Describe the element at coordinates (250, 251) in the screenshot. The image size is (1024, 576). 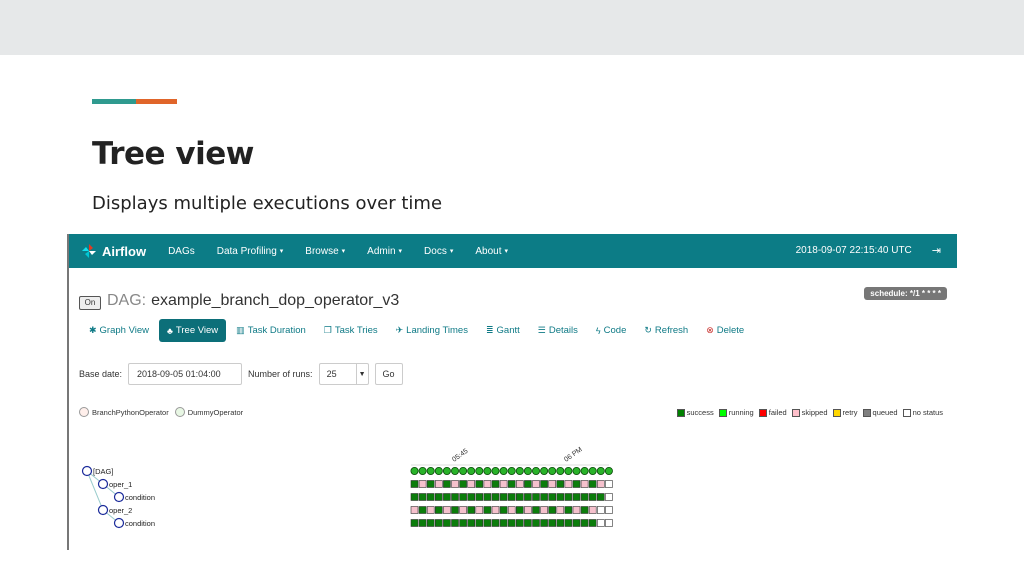
I see `nav-item-data-profiling: Data Profiling ▾` at that location.